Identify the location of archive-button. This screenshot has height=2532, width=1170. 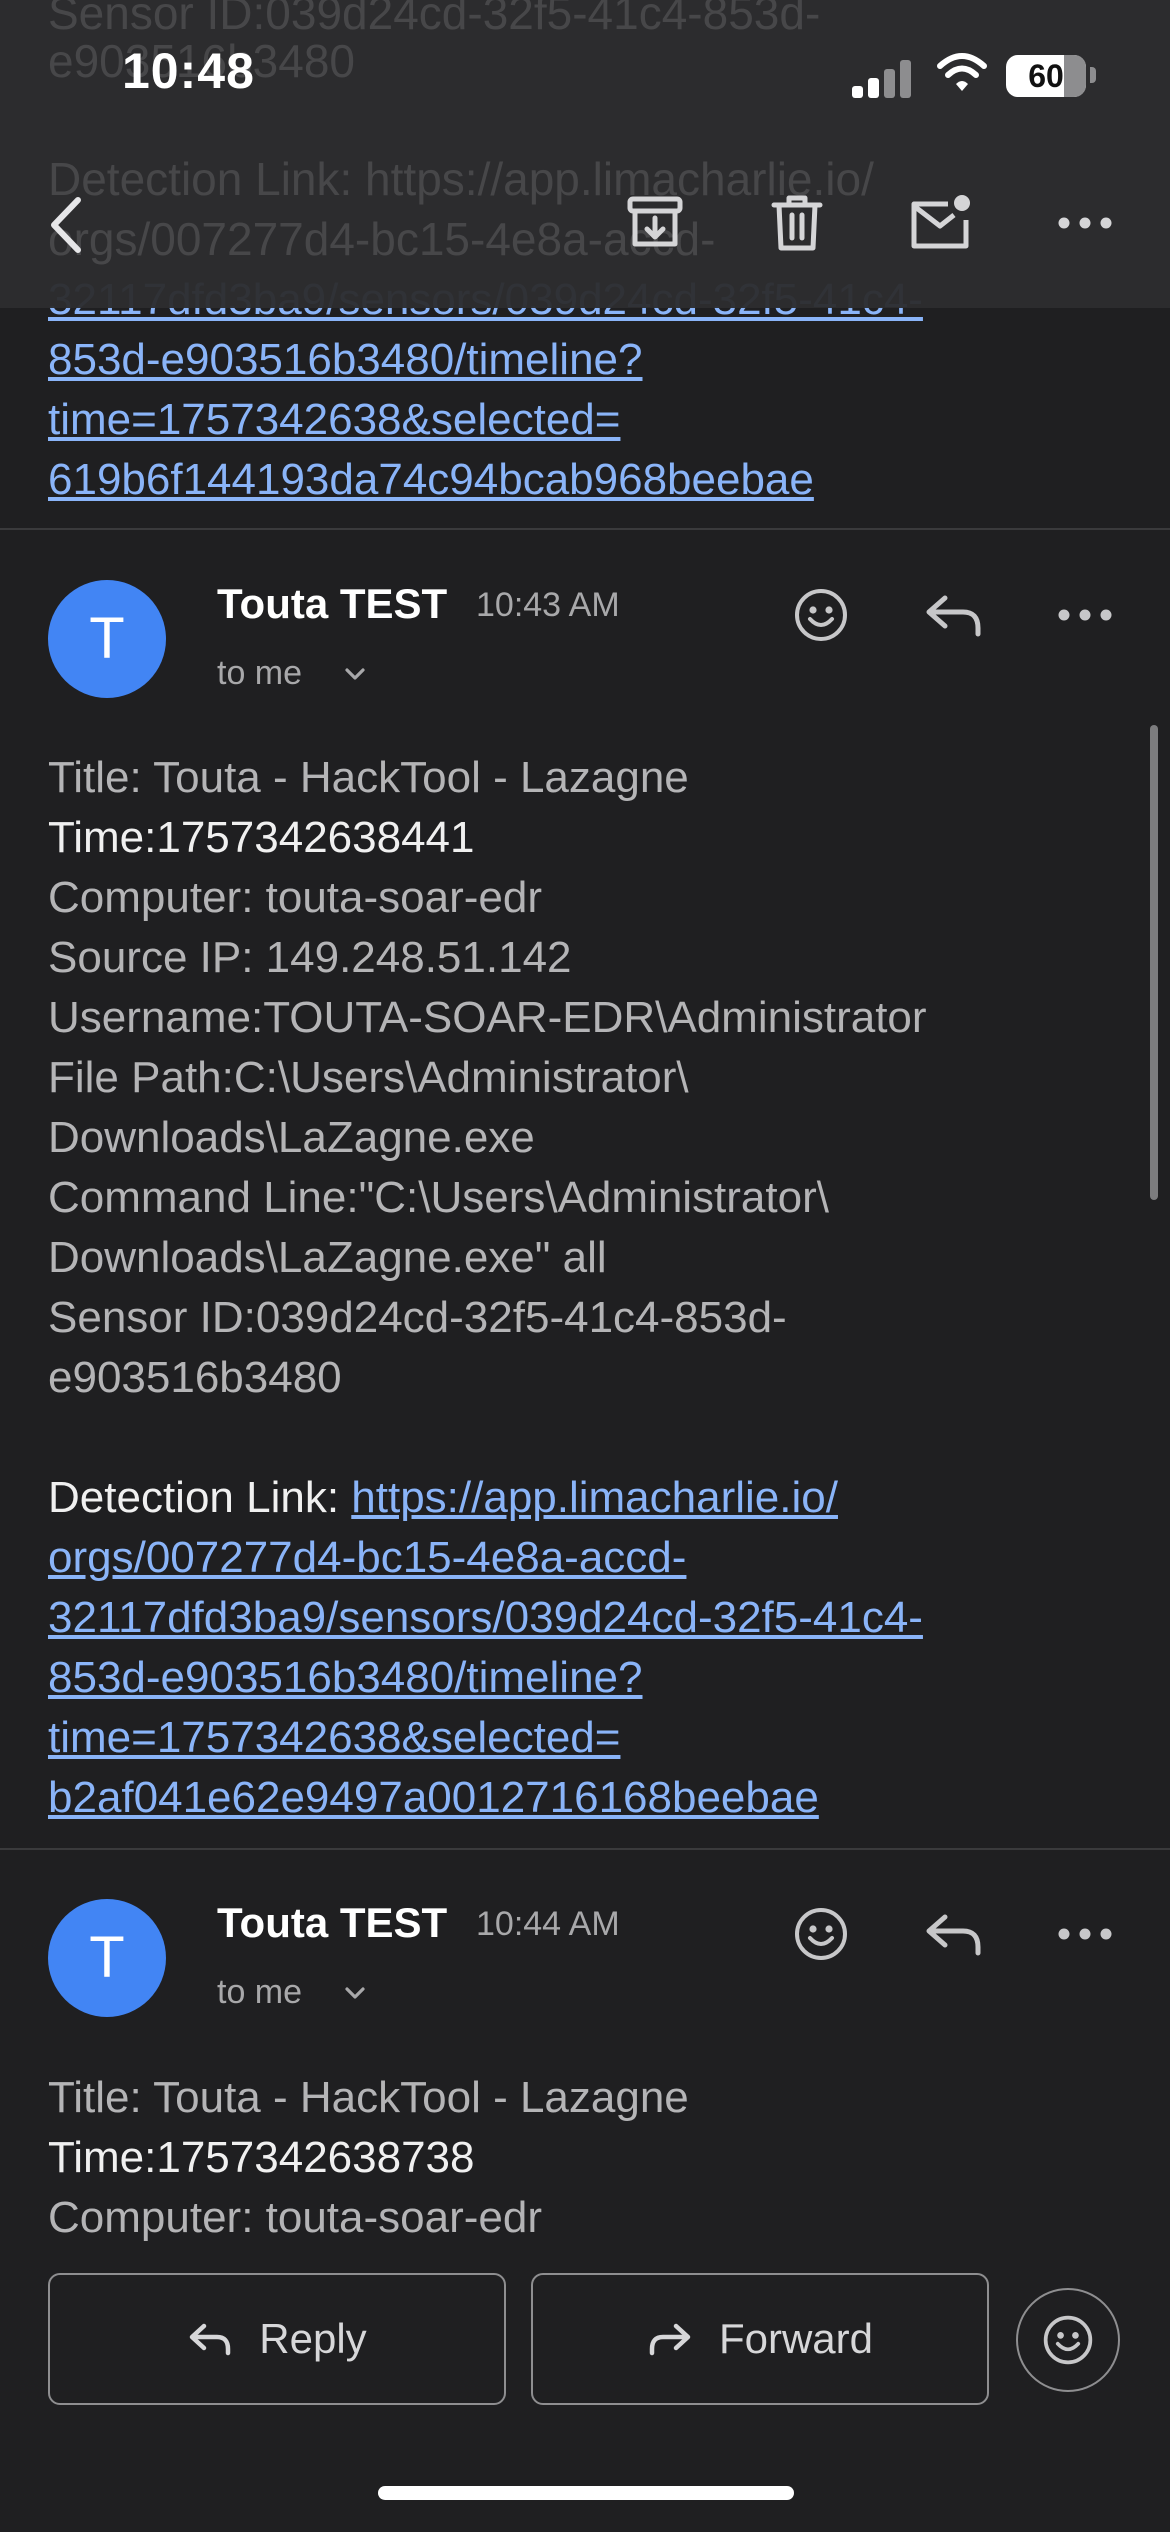
(655, 223).